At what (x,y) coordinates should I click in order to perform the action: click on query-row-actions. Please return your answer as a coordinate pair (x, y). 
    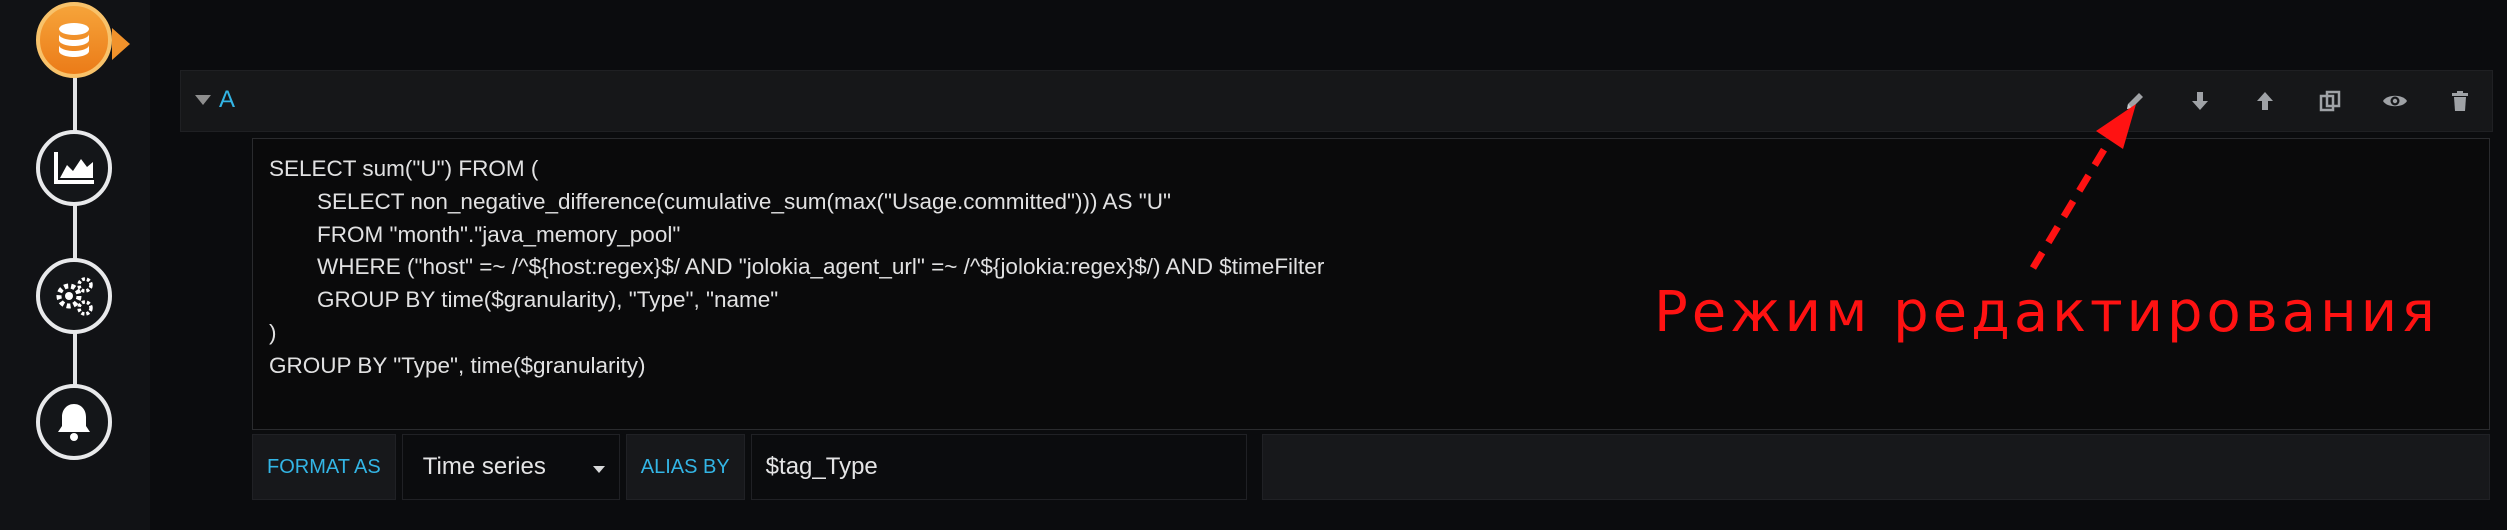
    Looking at the image, I should click on (2297, 101).